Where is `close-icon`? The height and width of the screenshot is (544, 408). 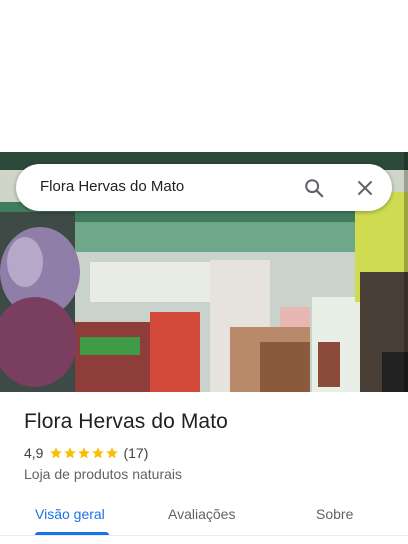 close-icon is located at coordinates (365, 188).